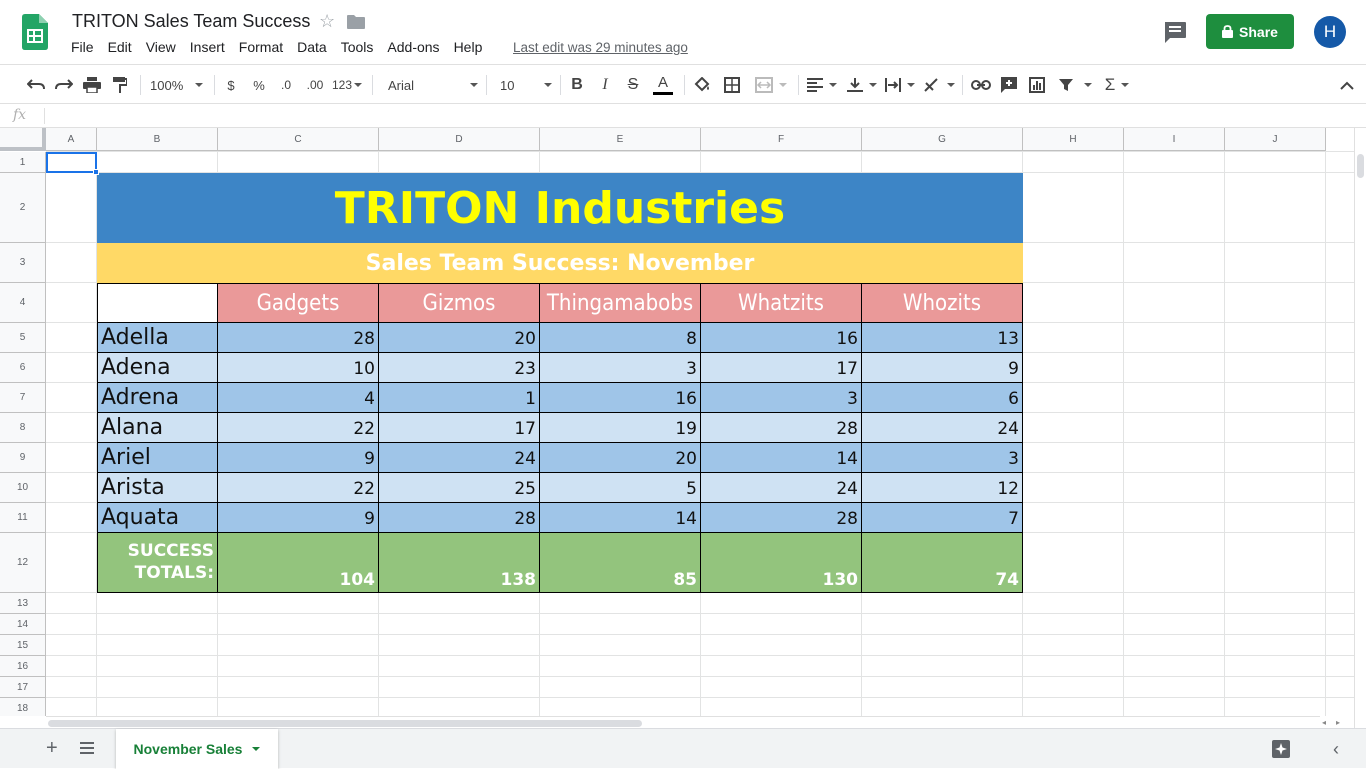 This screenshot has height=769, width=1366. What do you see at coordinates (157, 139) in the screenshot?
I see `column-header-b: B` at bounding box center [157, 139].